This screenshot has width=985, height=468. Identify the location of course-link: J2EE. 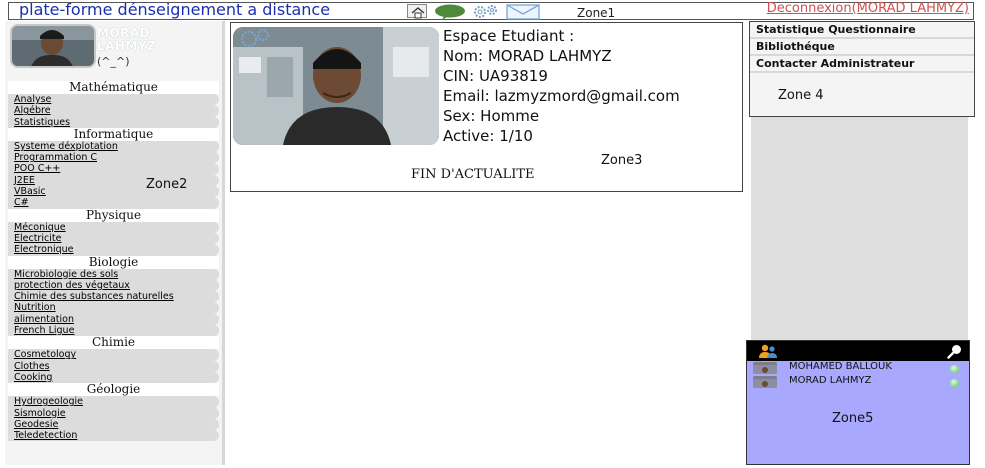
(24, 180).